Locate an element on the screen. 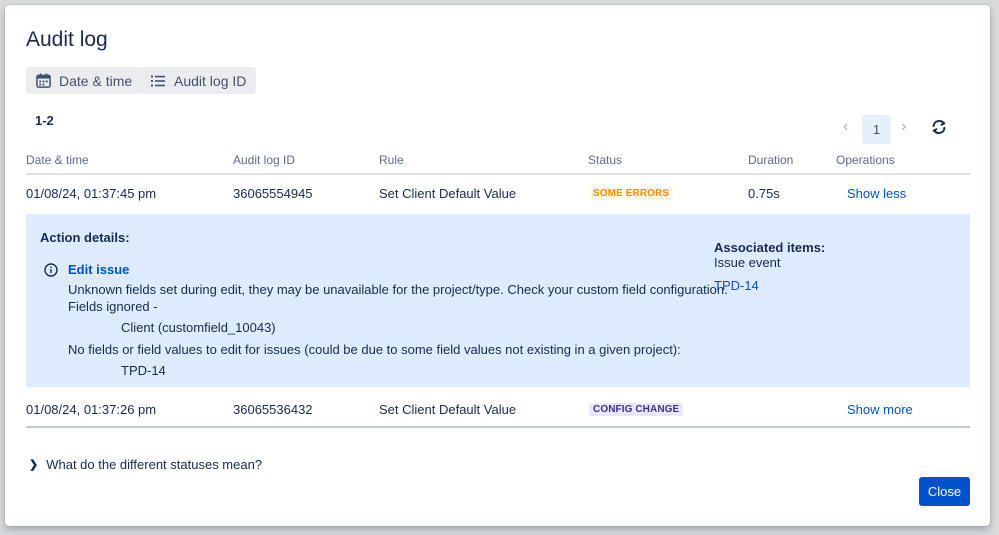 The image size is (999, 535). action-details-heading: Action details: is located at coordinates (85, 237).